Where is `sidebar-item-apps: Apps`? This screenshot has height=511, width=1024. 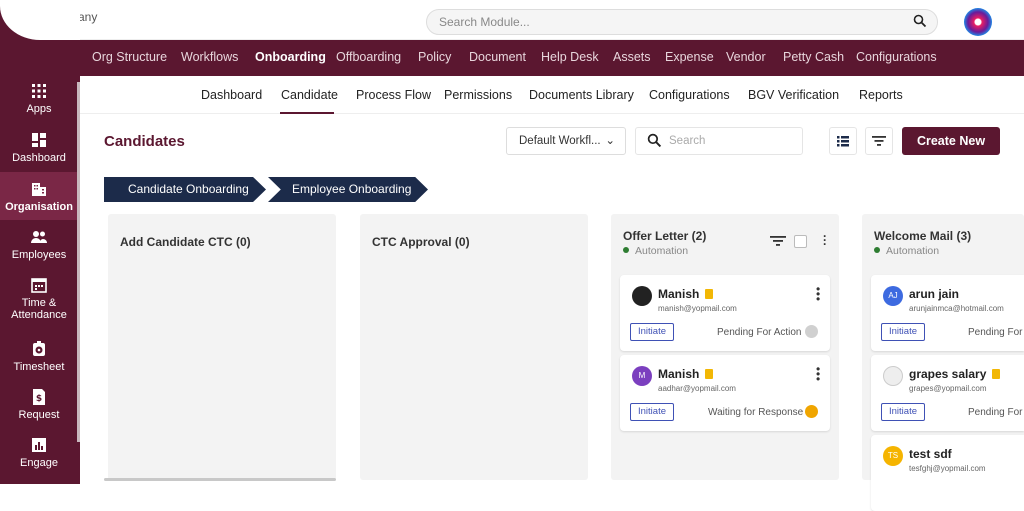 sidebar-item-apps: Apps is located at coordinates (39, 98).